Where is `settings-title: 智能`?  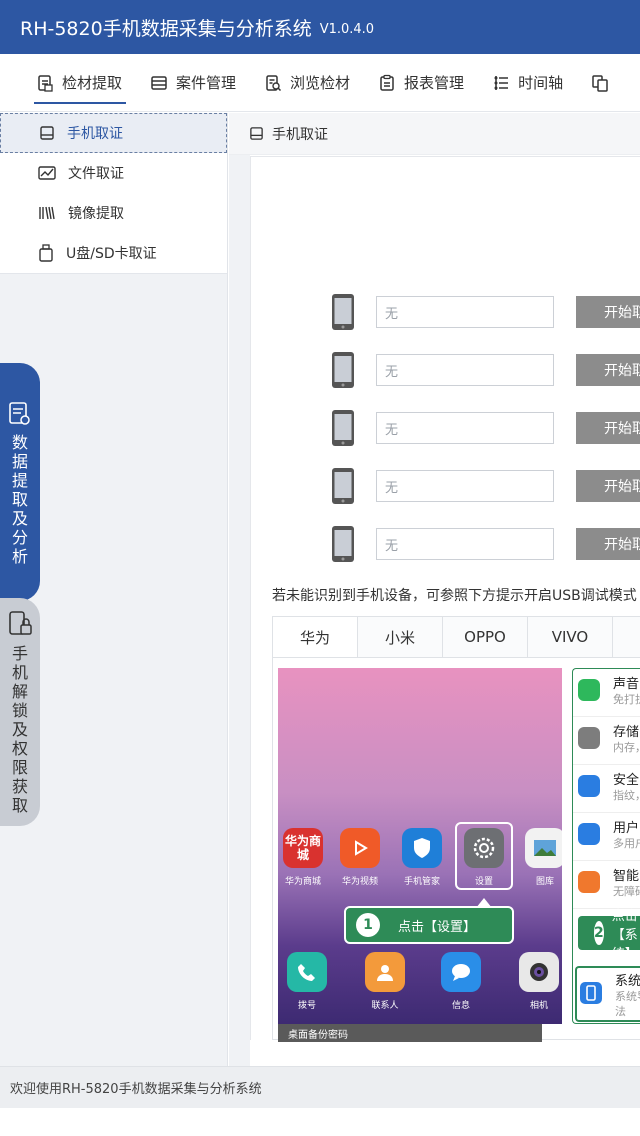 settings-title: 智能 is located at coordinates (626, 876).